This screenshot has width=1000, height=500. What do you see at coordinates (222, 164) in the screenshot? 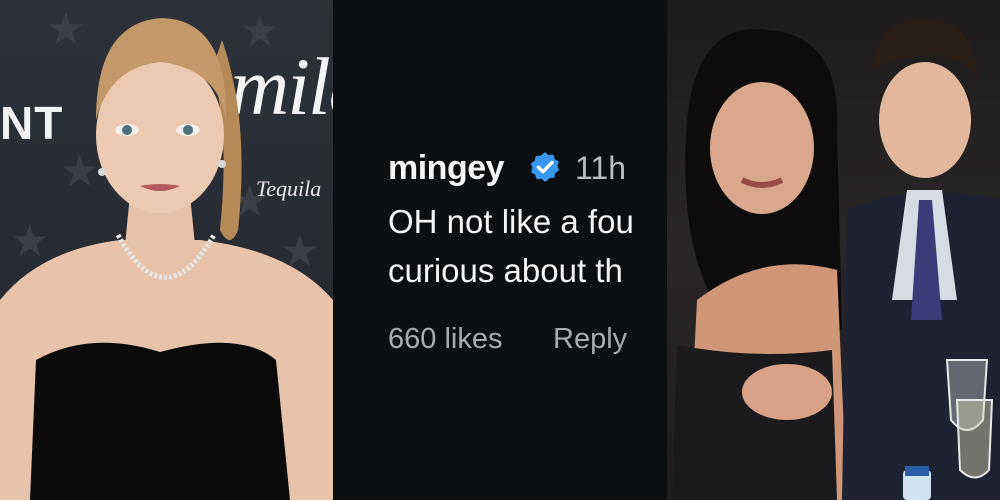
I see `earring-right` at bounding box center [222, 164].